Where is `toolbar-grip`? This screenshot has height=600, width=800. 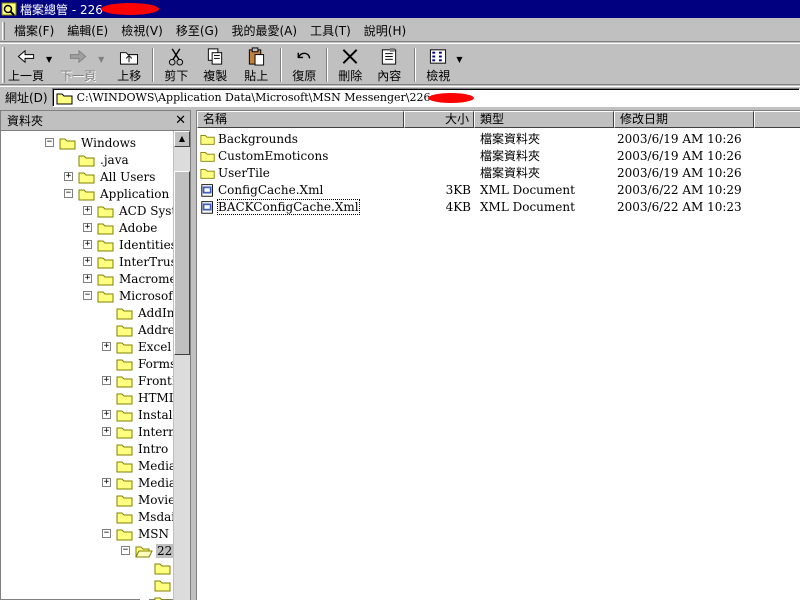
toolbar-grip is located at coordinates (3, 65).